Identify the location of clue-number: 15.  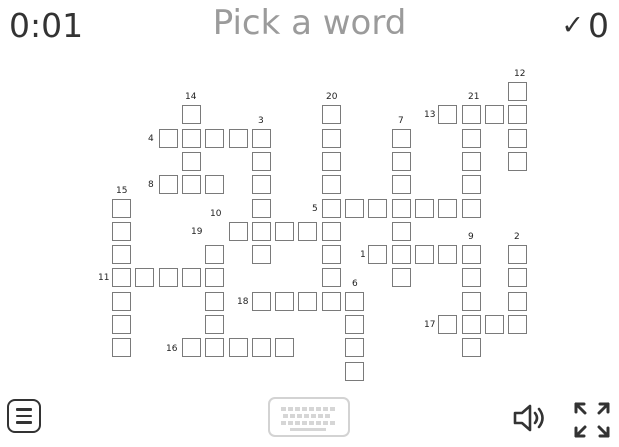
(122, 191).